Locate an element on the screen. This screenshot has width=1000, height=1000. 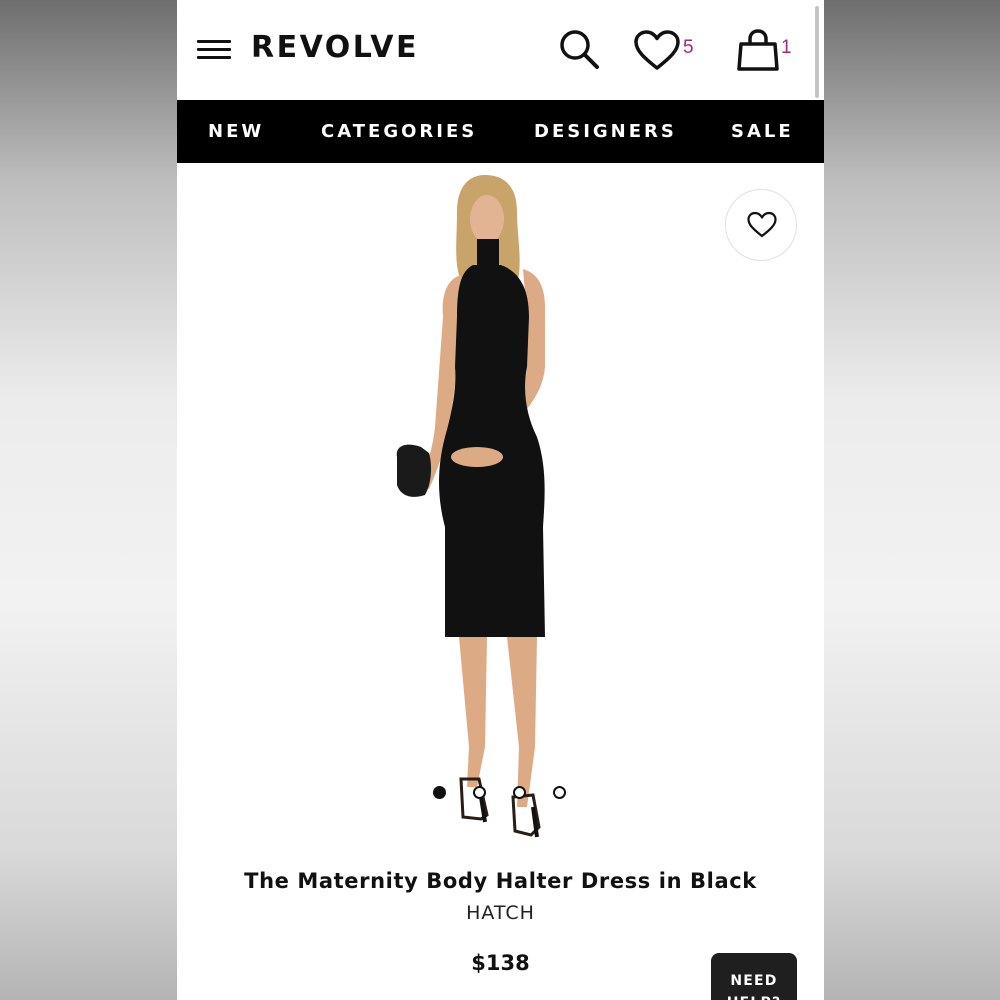
wishlist-count-badge: 5 is located at coordinates (688, 47).